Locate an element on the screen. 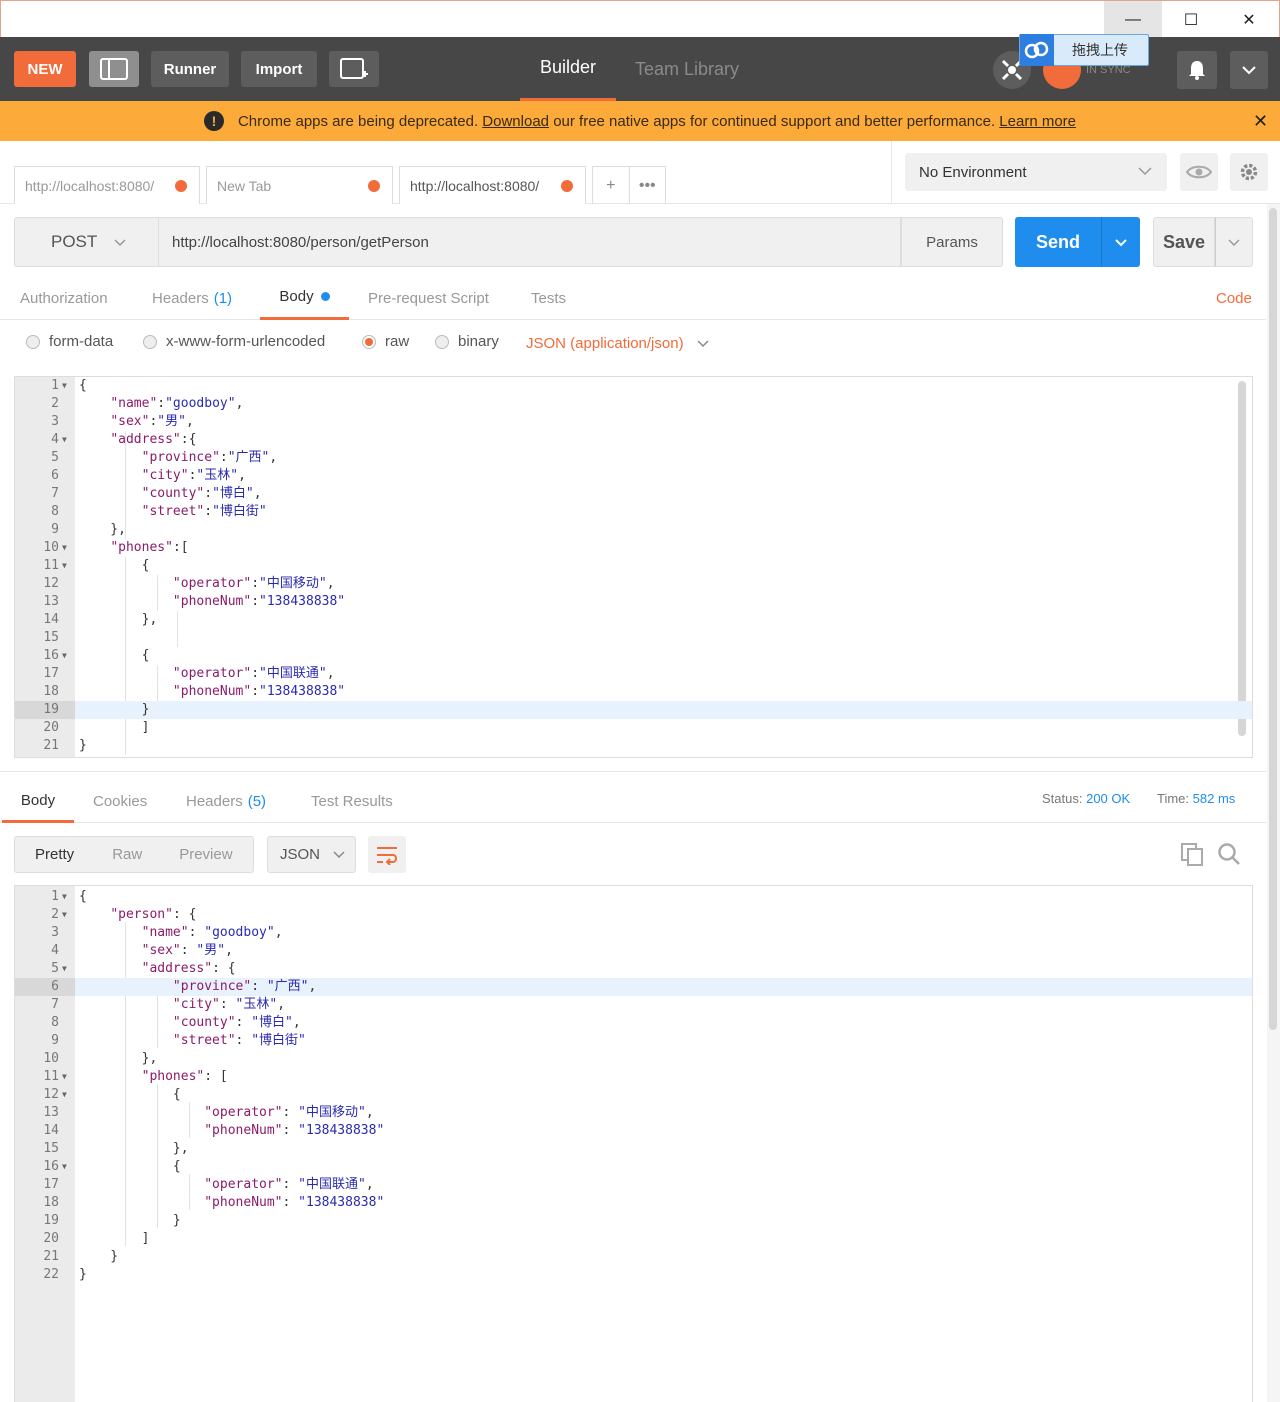 The width and height of the screenshot is (1280, 1402). new-button: NEW is located at coordinates (45, 69).